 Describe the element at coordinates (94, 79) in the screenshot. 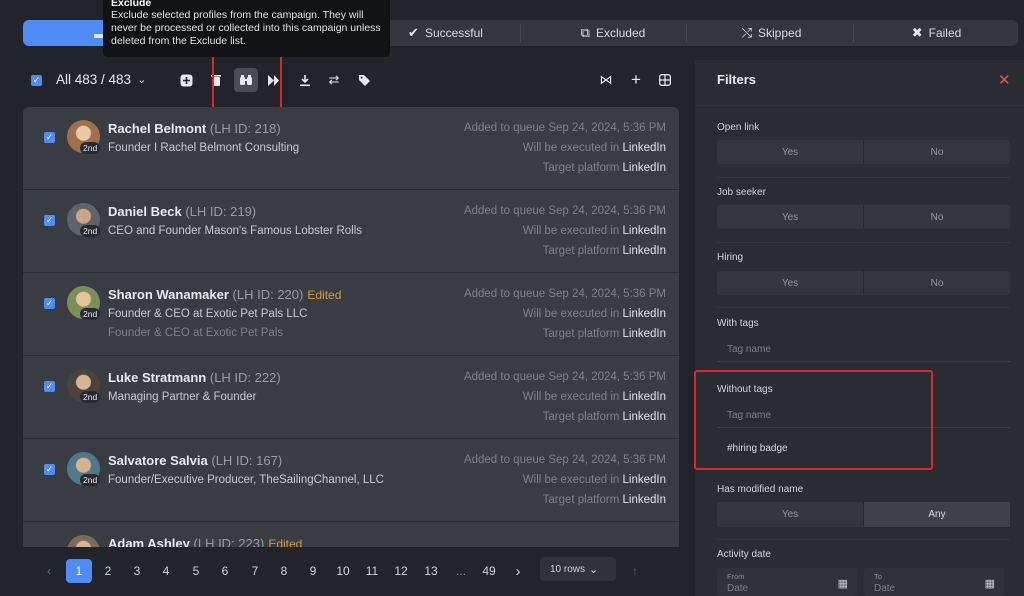

I see `selection-count: All 483 / 483` at that location.